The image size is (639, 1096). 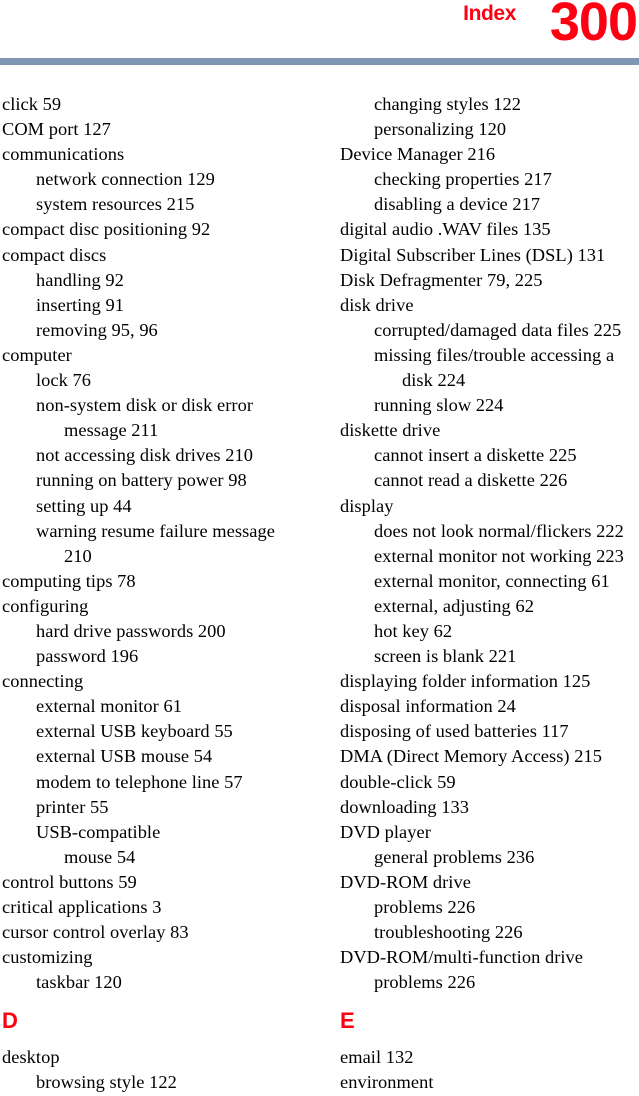 I want to click on index-subentry: external monitor not working 223, so click(x=499, y=555).